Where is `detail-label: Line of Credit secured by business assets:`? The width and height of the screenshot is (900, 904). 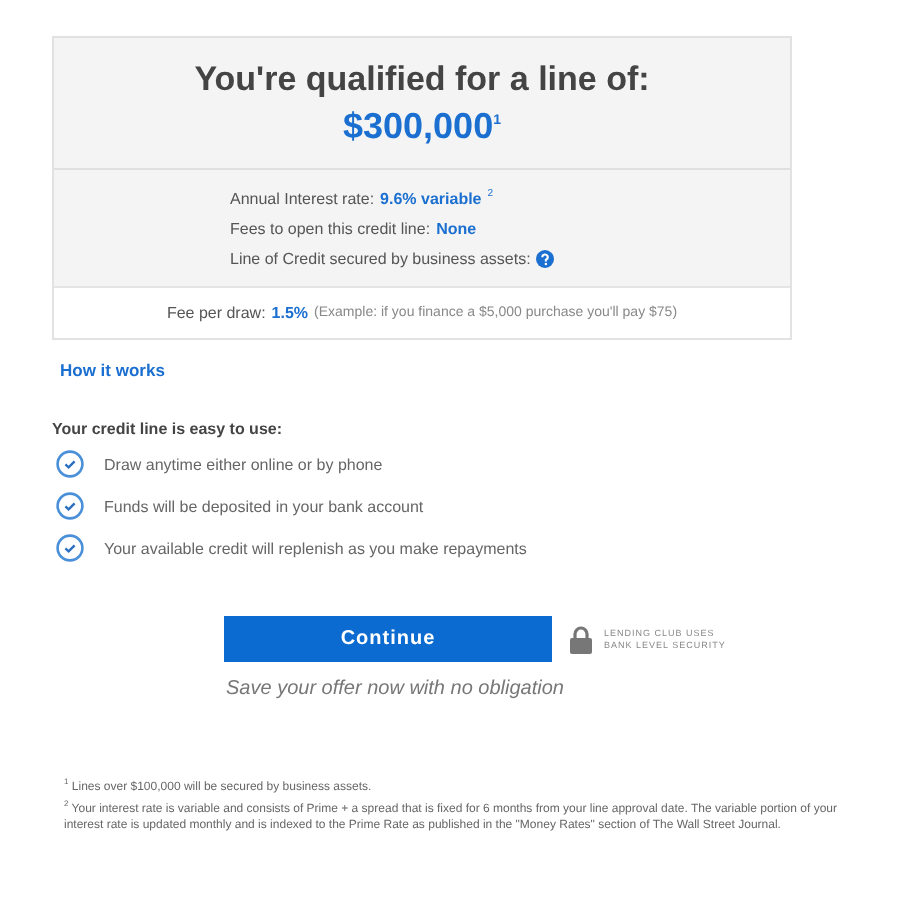 detail-label: Line of Credit secured by business assets: is located at coordinates (380, 260).